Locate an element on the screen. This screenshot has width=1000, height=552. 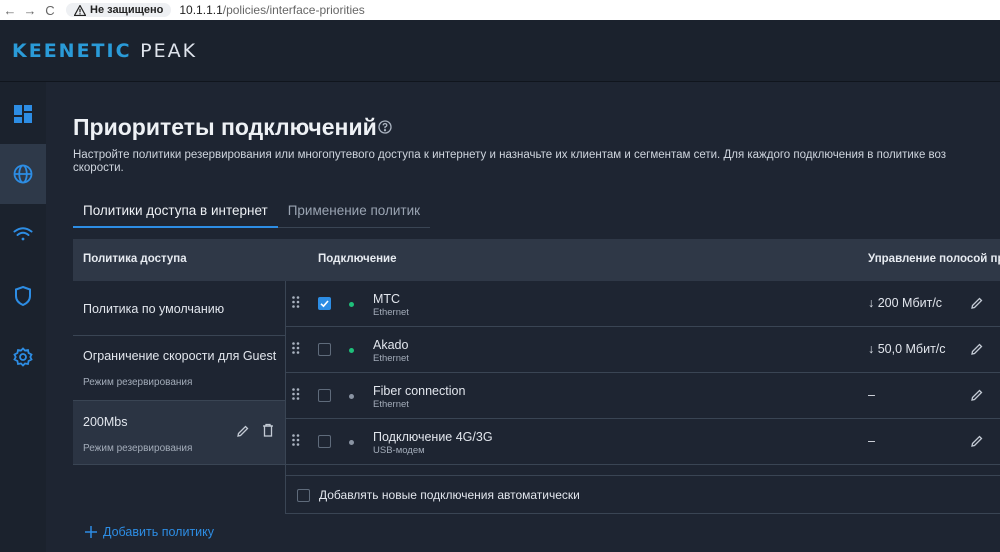
add-policy-label: Добавить политику is located at coordinates (159, 532).